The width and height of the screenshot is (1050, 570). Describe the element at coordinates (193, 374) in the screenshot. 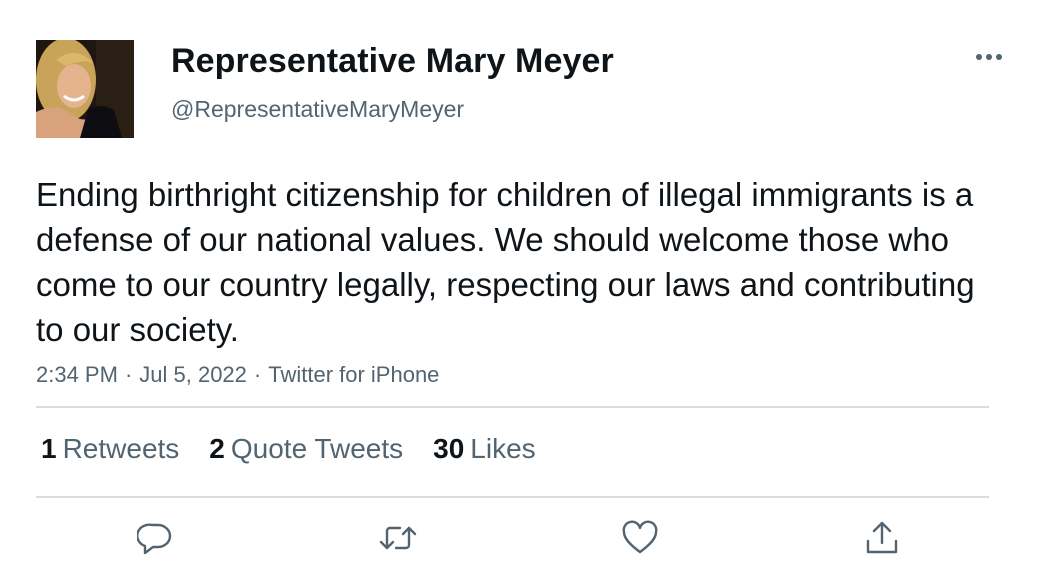

I see `tweet-date: Jul 5, 2022` at that location.